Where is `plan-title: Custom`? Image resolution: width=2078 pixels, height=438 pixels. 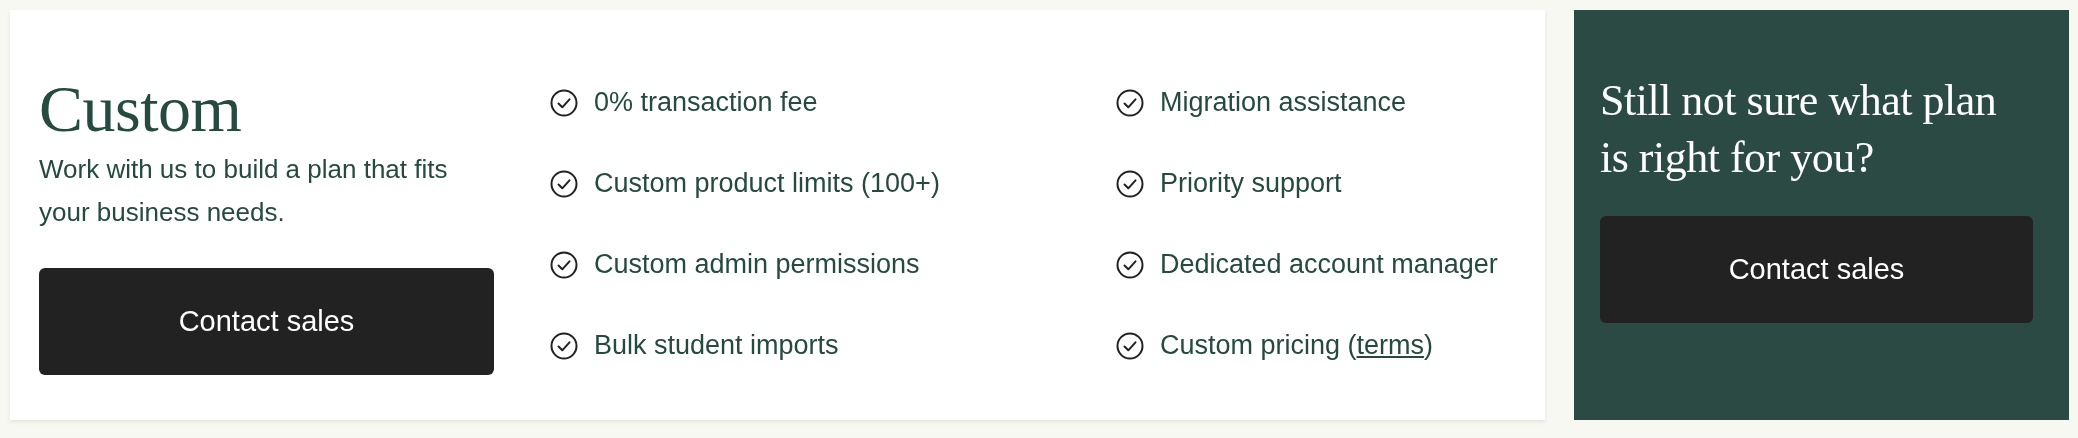 plan-title: Custom is located at coordinates (141, 109).